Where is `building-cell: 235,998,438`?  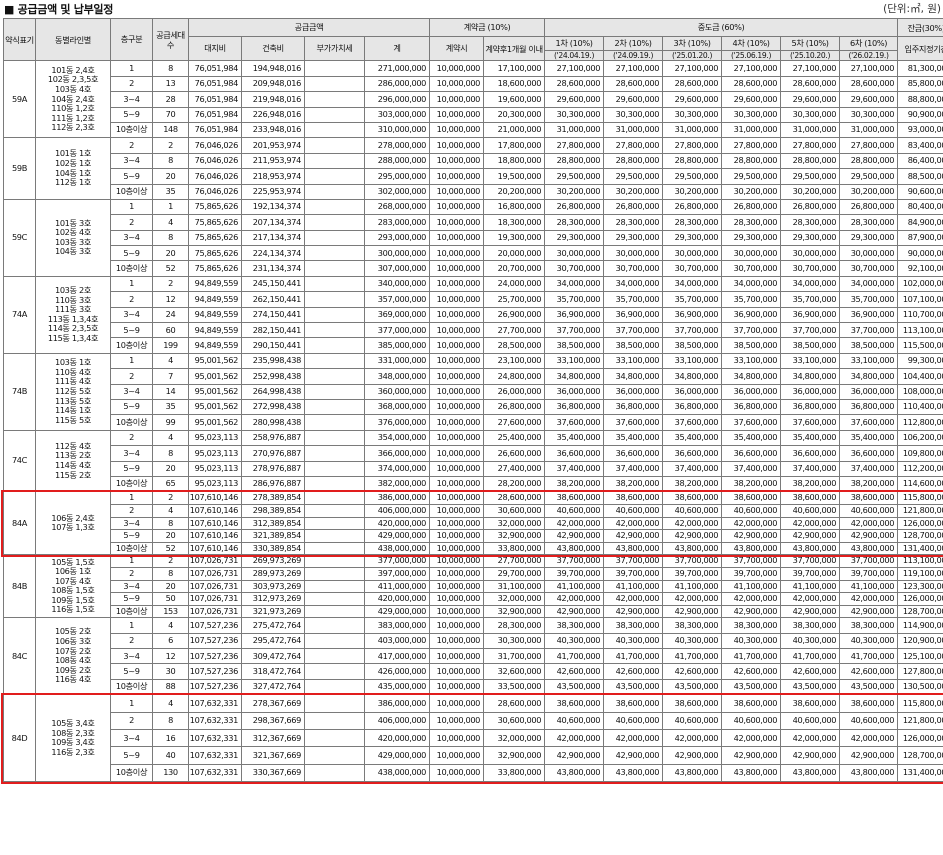
building-cell: 235,998,438 is located at coordinates (273, 361).